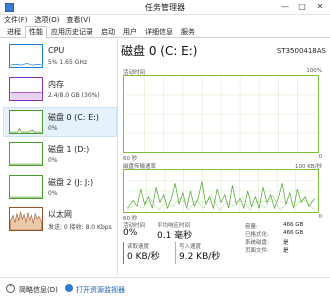 The height and width of the screenshot is (300, 330). Describe the element at coordinates (100, 290) in the screenshot. I see `open-resource-monitor-link: 打开资源监视器` at that location.